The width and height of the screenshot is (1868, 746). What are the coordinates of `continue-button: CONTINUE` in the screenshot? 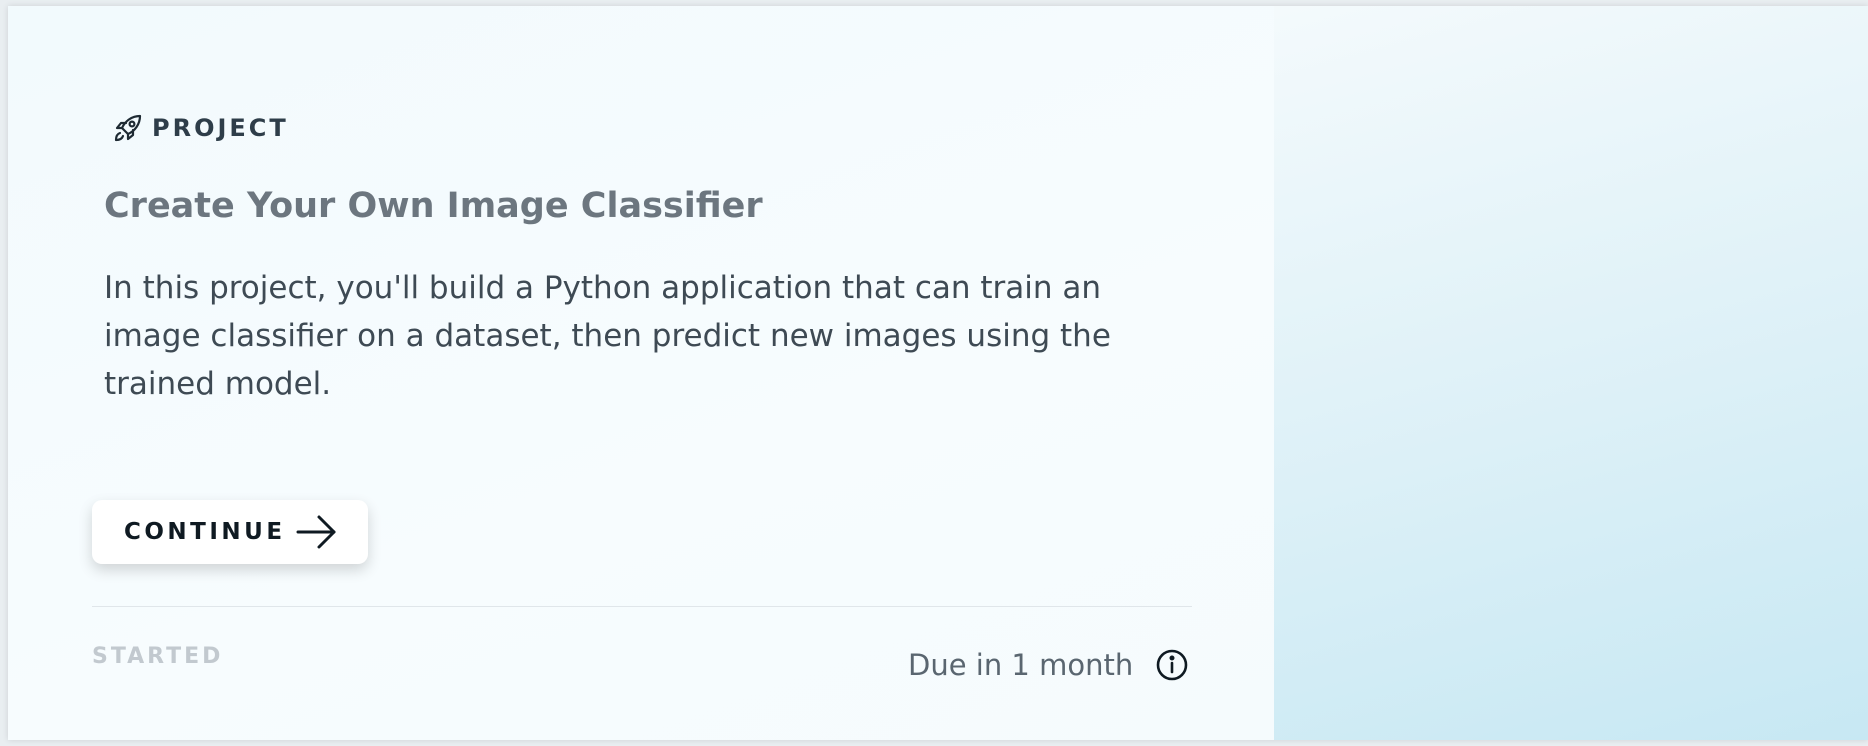 It's located at (230, 532).